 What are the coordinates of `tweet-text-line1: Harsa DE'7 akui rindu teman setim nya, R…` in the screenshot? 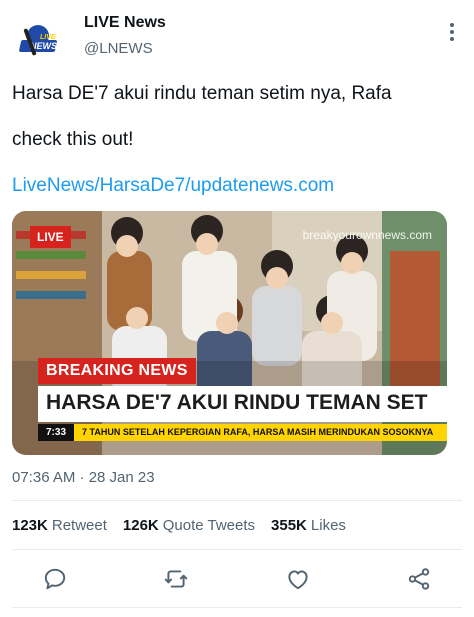 It's located at (202, 93).